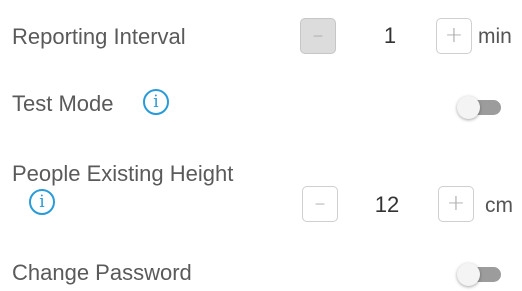  What do you see at coordinates (499, 205) in the screenshot?
I see `people-existing-height-unit: cm` at bounding box center [499, 205].